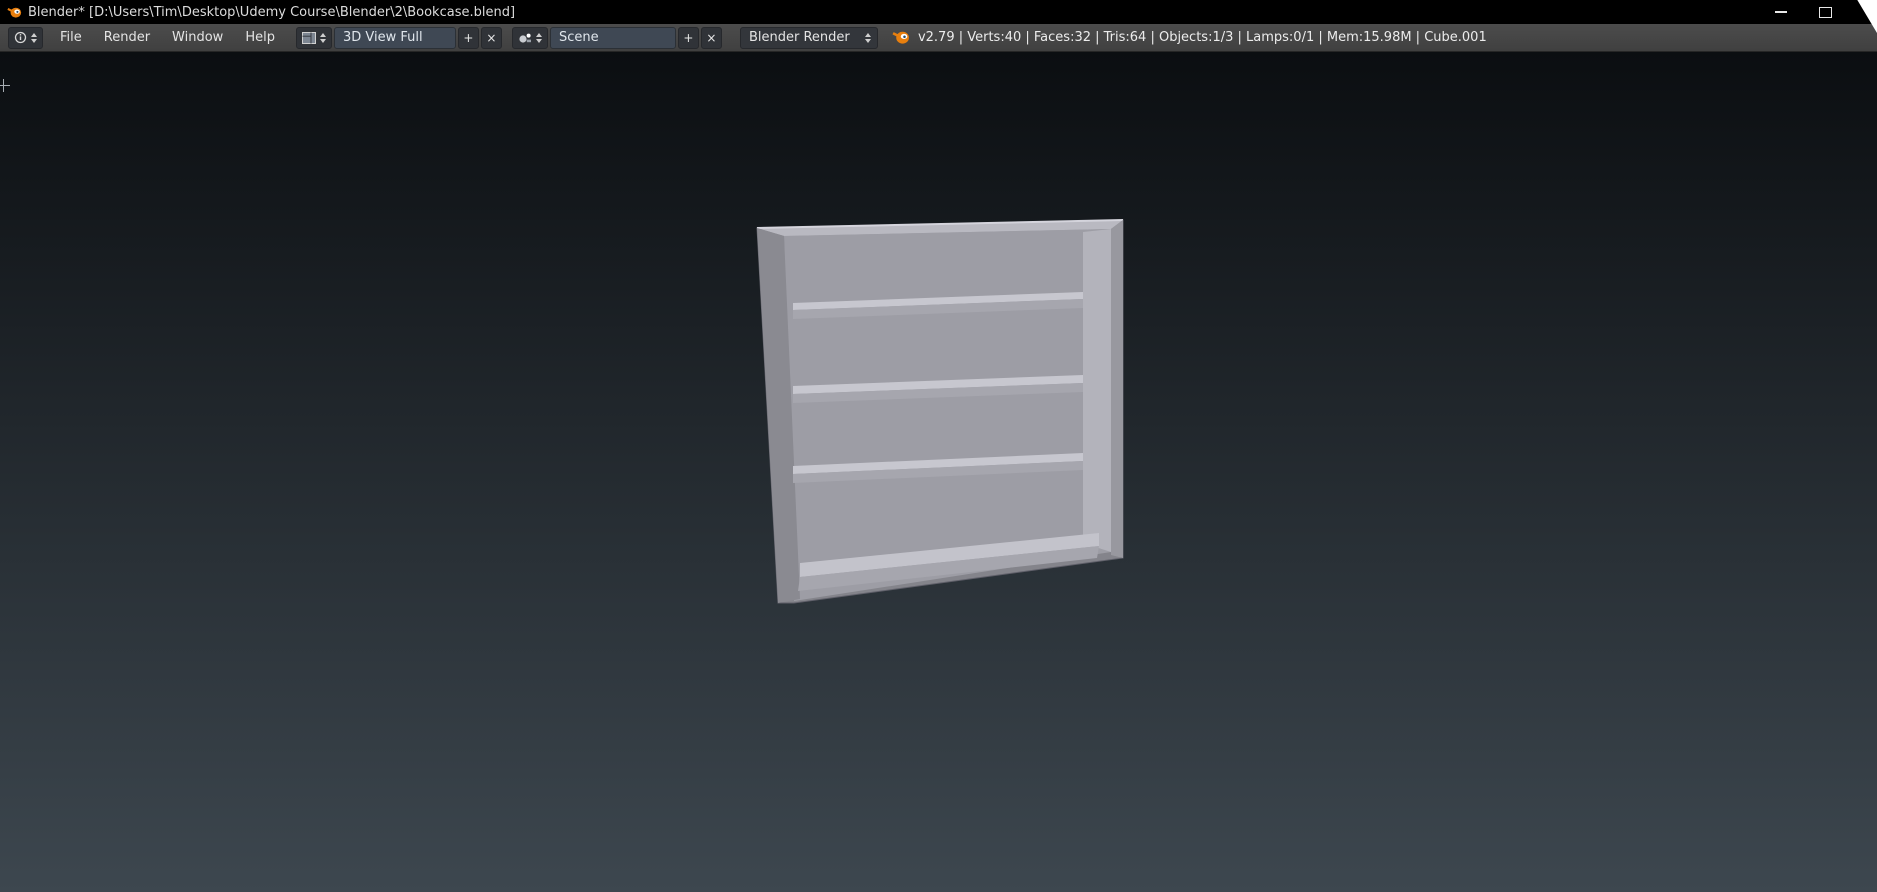 The width and height of the screenshot is (1877, 892). I want to click on add-scene-button: +, so click(688, 37).